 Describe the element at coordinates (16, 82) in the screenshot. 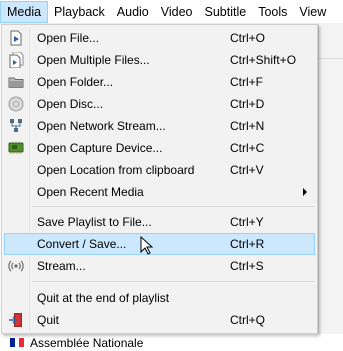

I see `folder-icon` at that location.